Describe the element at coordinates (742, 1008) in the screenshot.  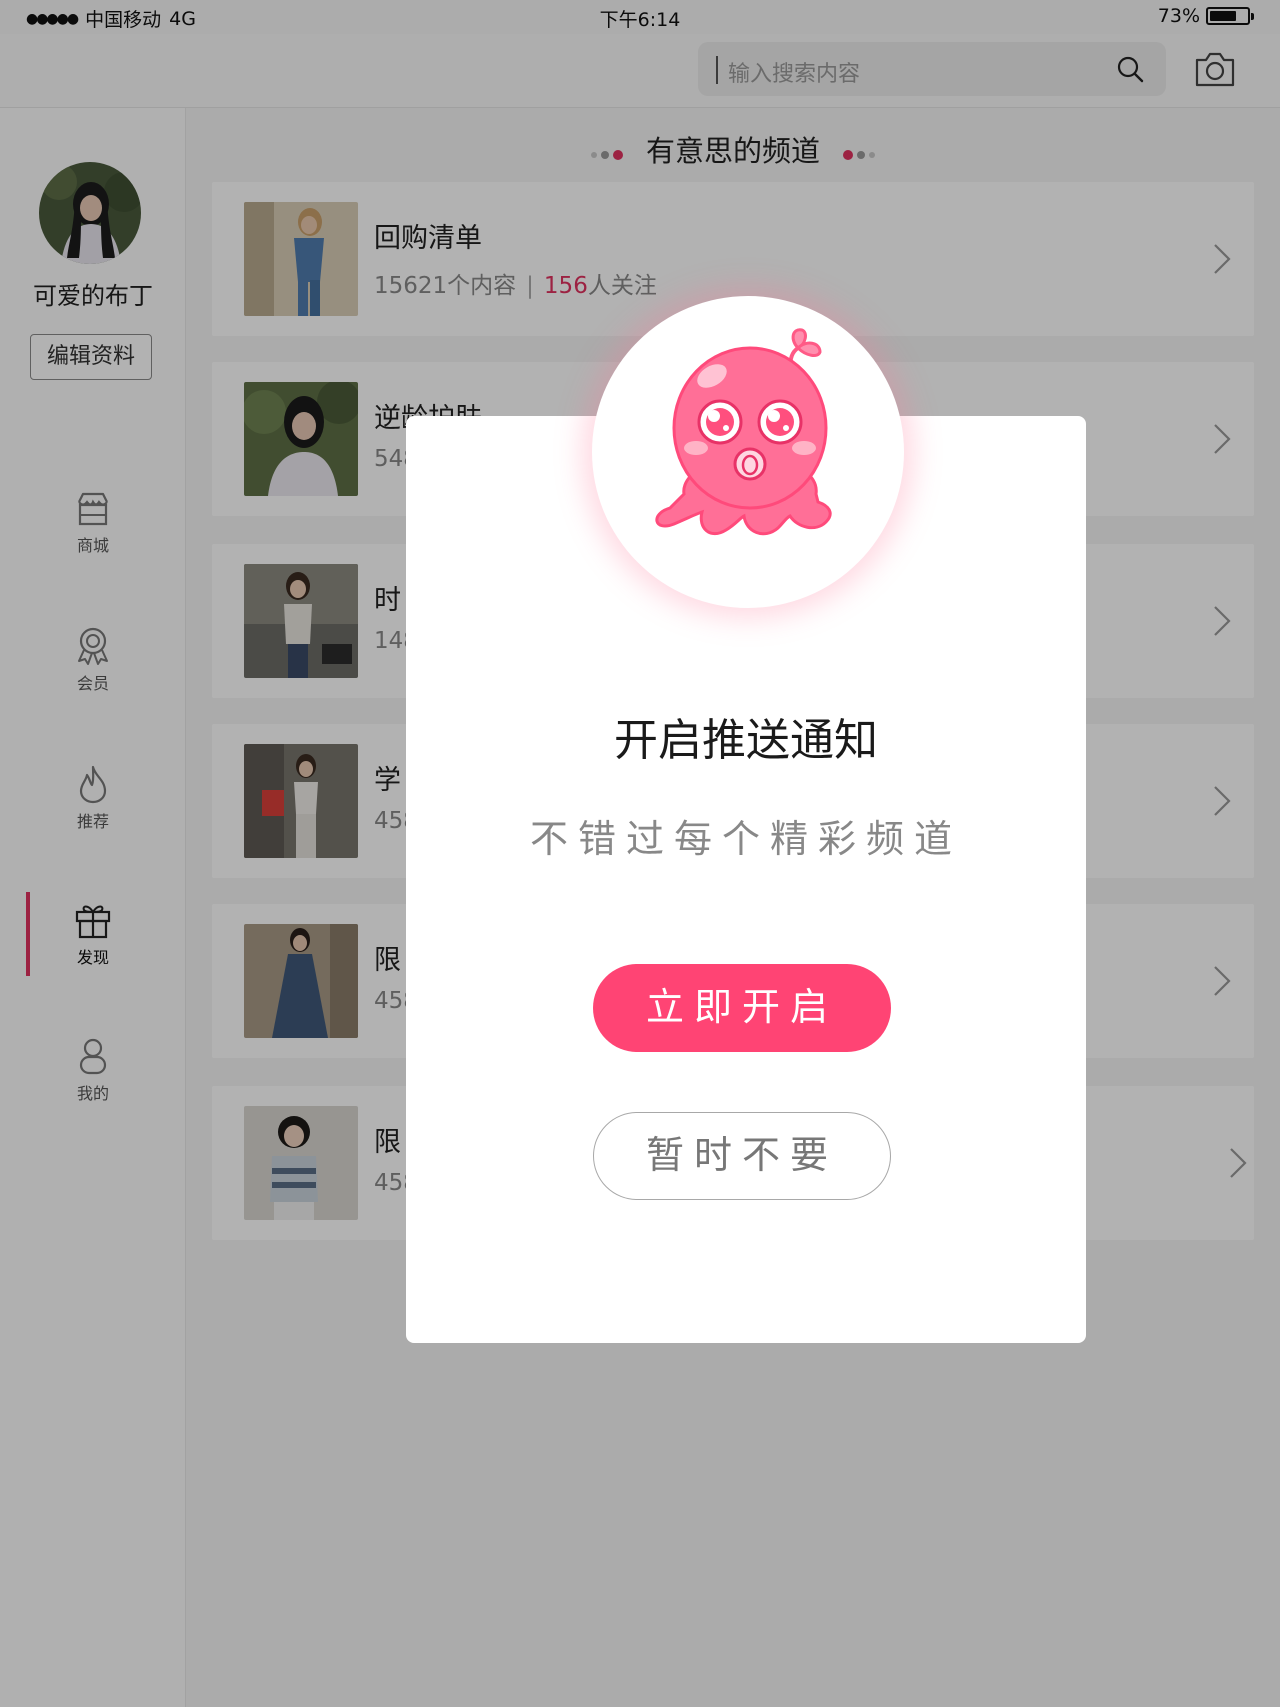
I see `enable-now-button: 立即开启` at that location.